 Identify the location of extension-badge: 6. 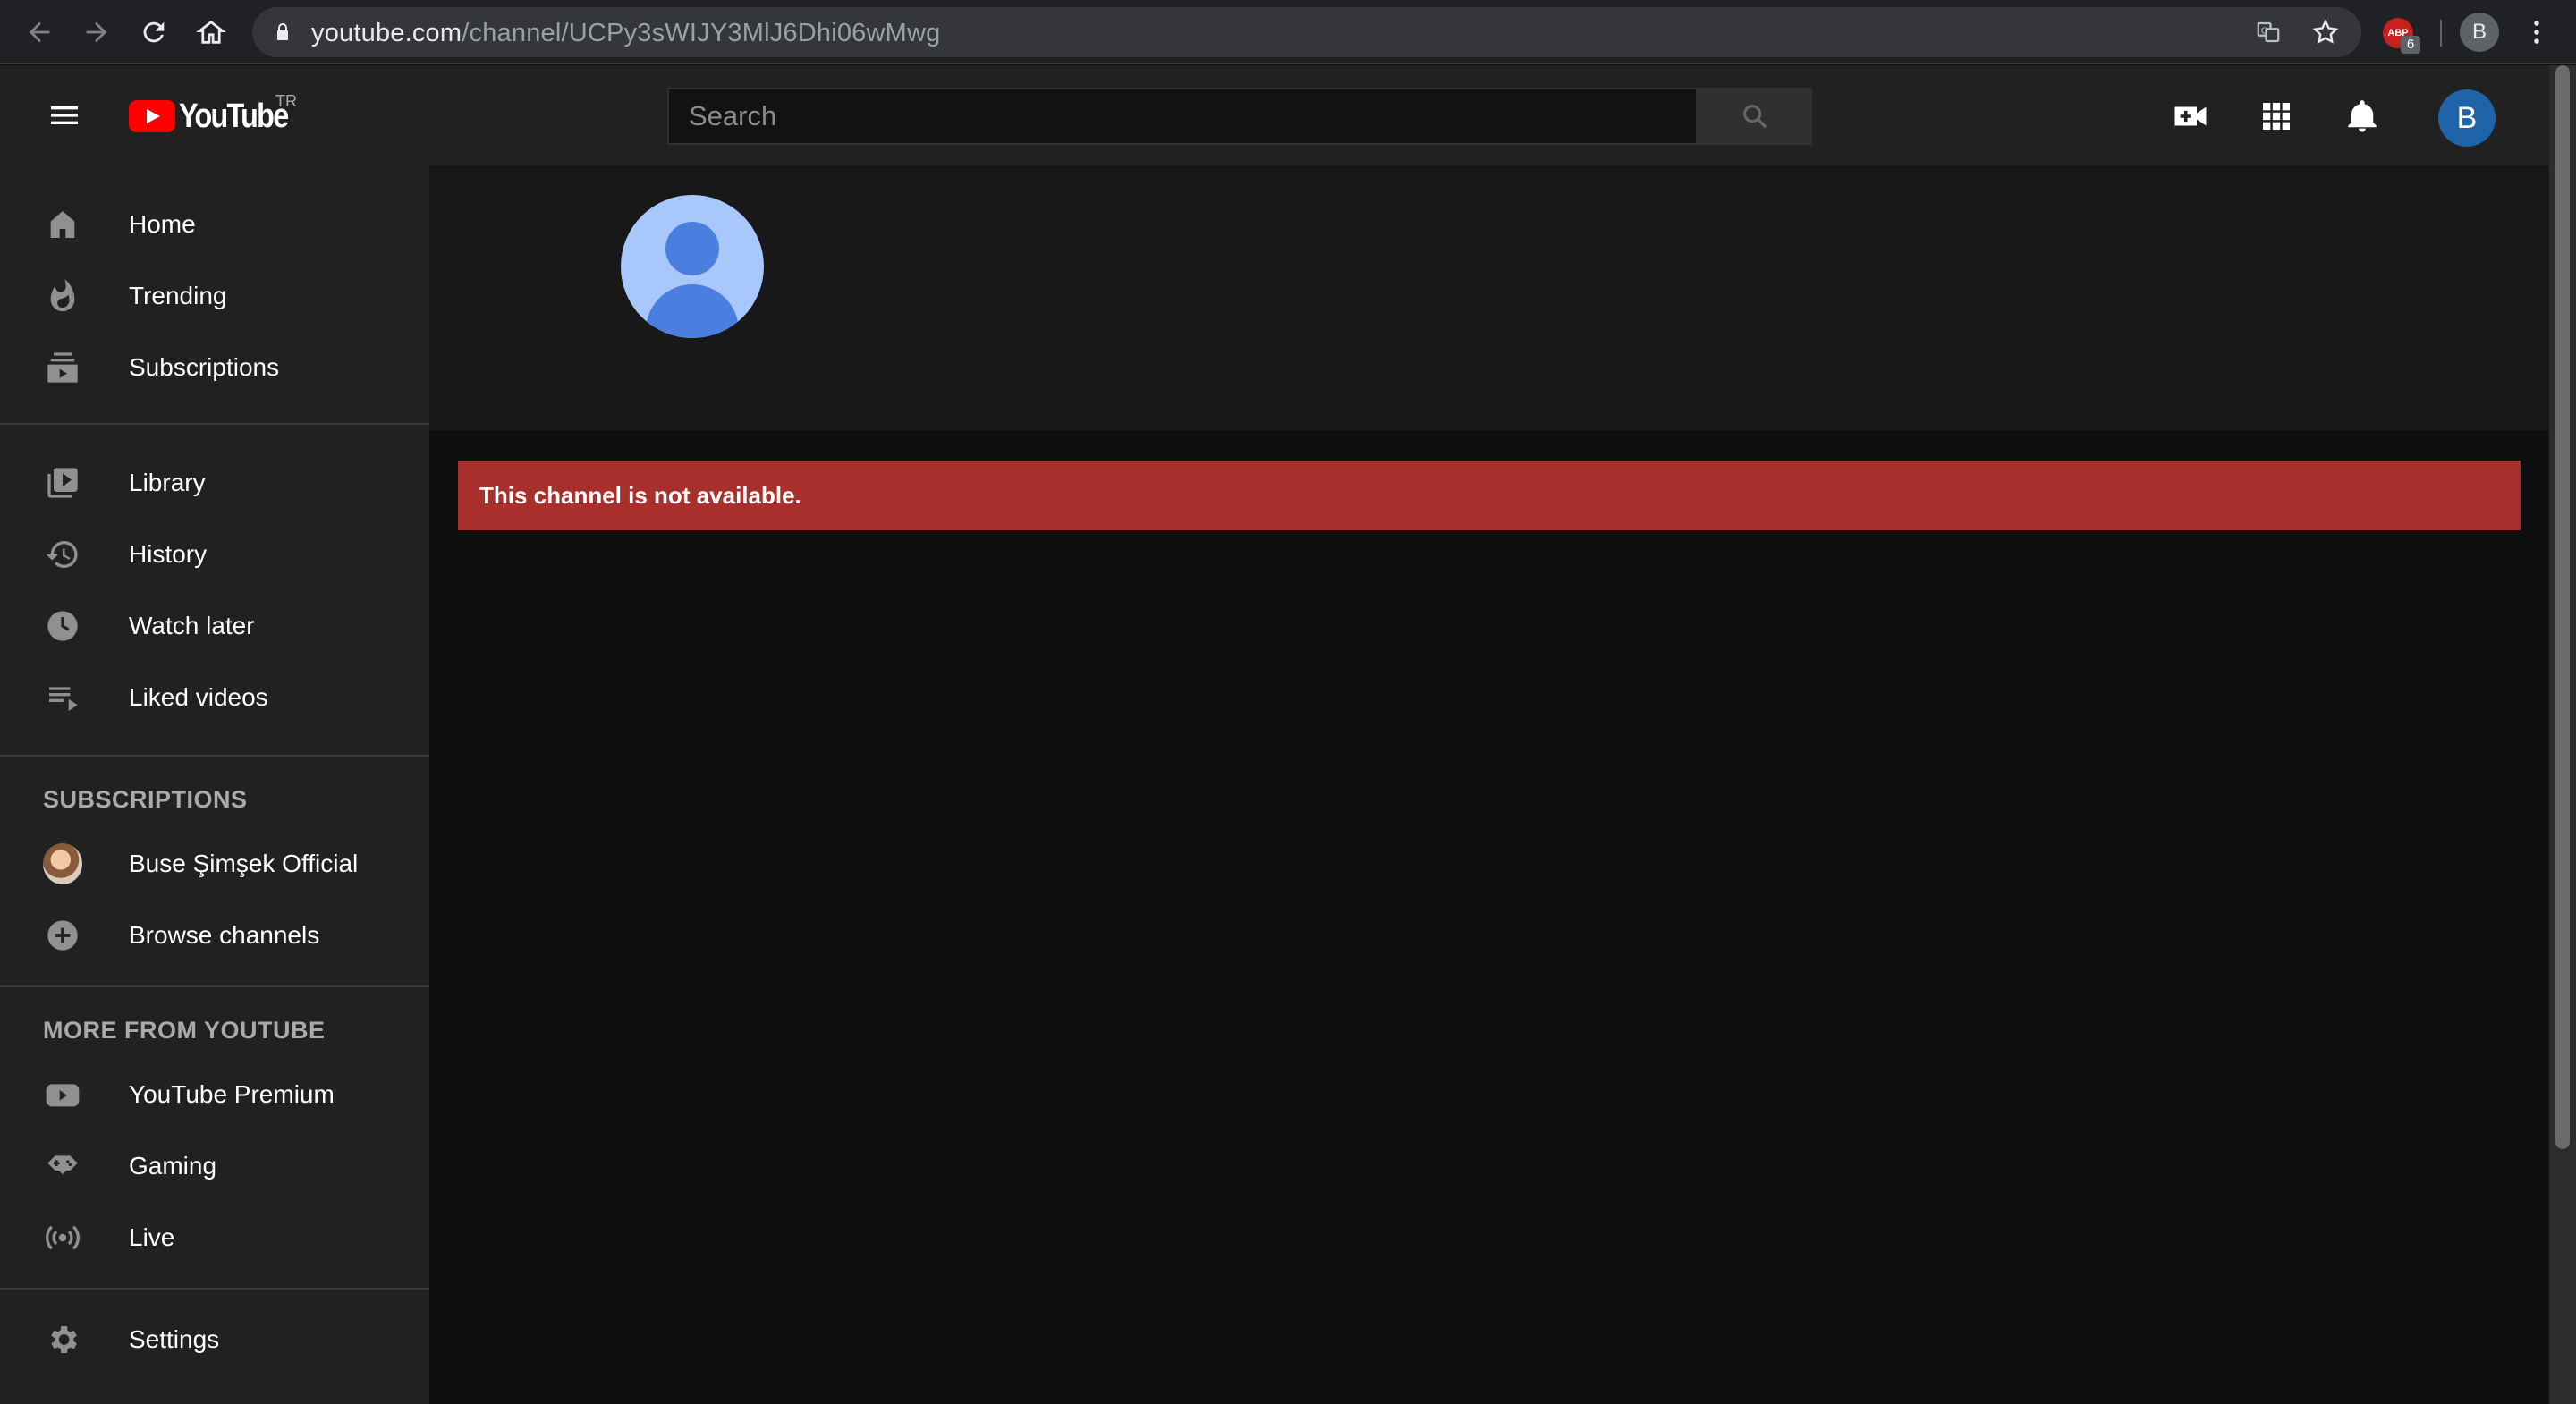
(2410, 45).